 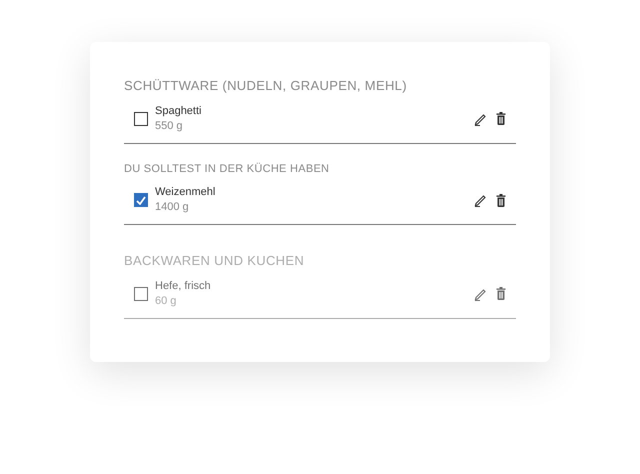 What do you see at coordinates (215, 261) in the screenshot?
I see `section-title: BACKWAREN UND KUCHEN` at bounding box center [215, 261].